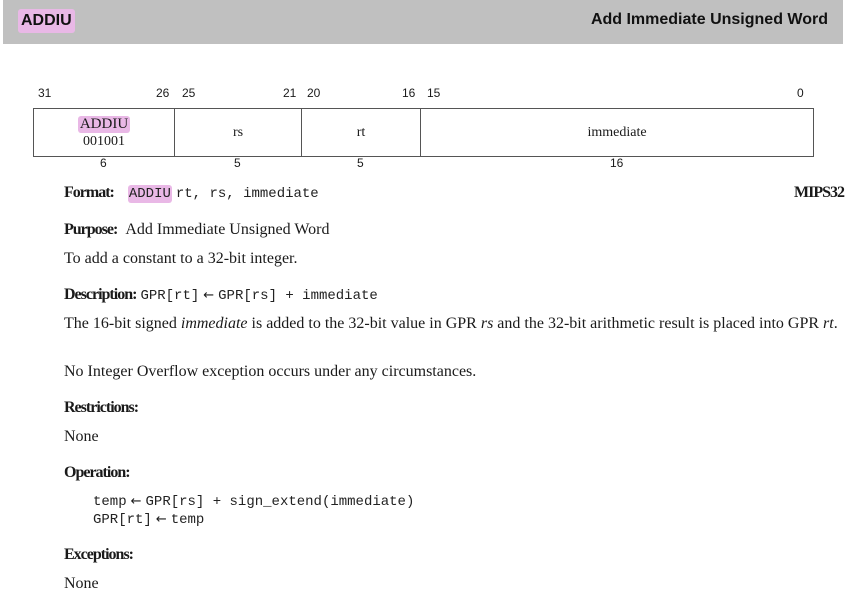 The height and width of the screenshot is (596, 858). What do you see at coordinates (45, 93) in the screenshot?
I see `bit-number-31: 31` at bounding box center [45, 93].